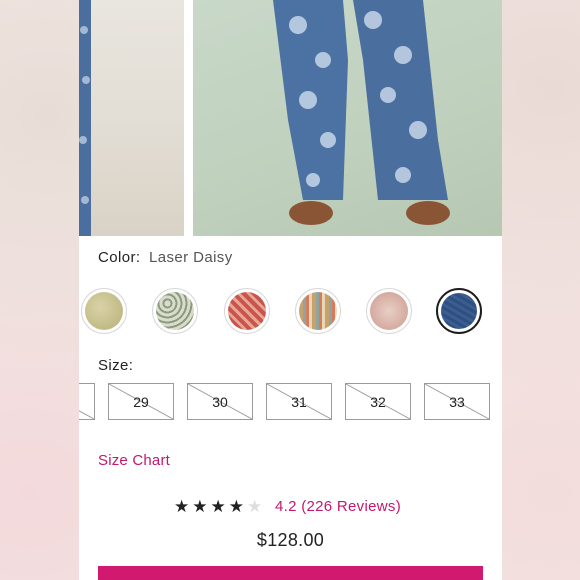 The height and width of the screenshot is (580, 580). What do you see at coordinates (119, 257) in the screenshot?
I see `color-label: Color:` at bounding box center [119, 257].